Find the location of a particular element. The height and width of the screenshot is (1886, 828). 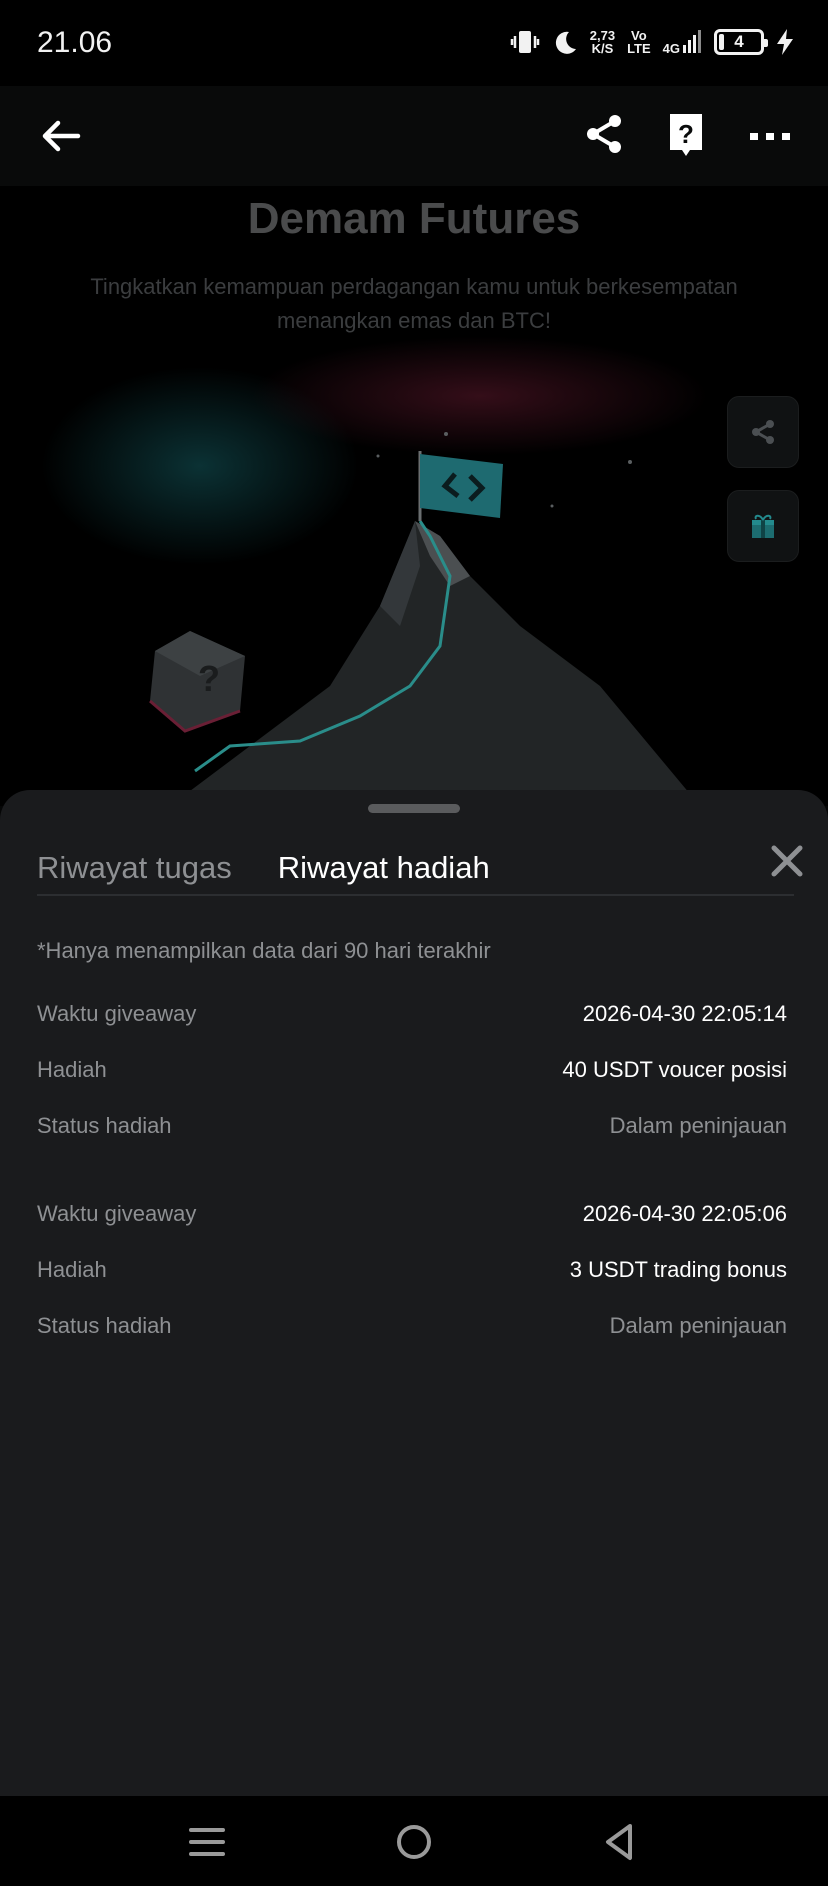

tab-reward-history: Riwayat hadiah is located at coordinates (384, 868).